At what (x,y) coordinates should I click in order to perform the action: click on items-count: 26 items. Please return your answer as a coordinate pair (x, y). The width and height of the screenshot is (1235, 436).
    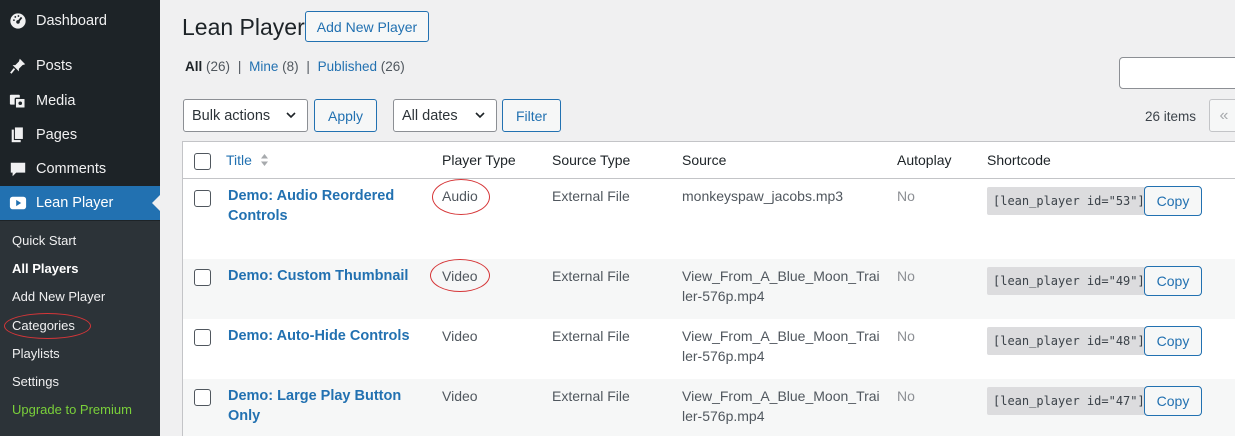
    Looking at the image, I should click on (1171, 116).